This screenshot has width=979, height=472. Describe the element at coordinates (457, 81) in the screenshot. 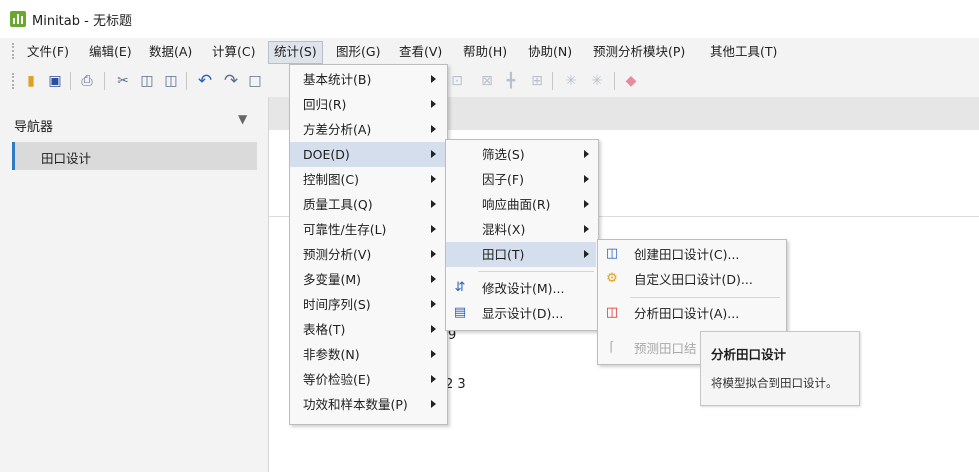

I see `tool-layout-icon: ⊡` at that location.